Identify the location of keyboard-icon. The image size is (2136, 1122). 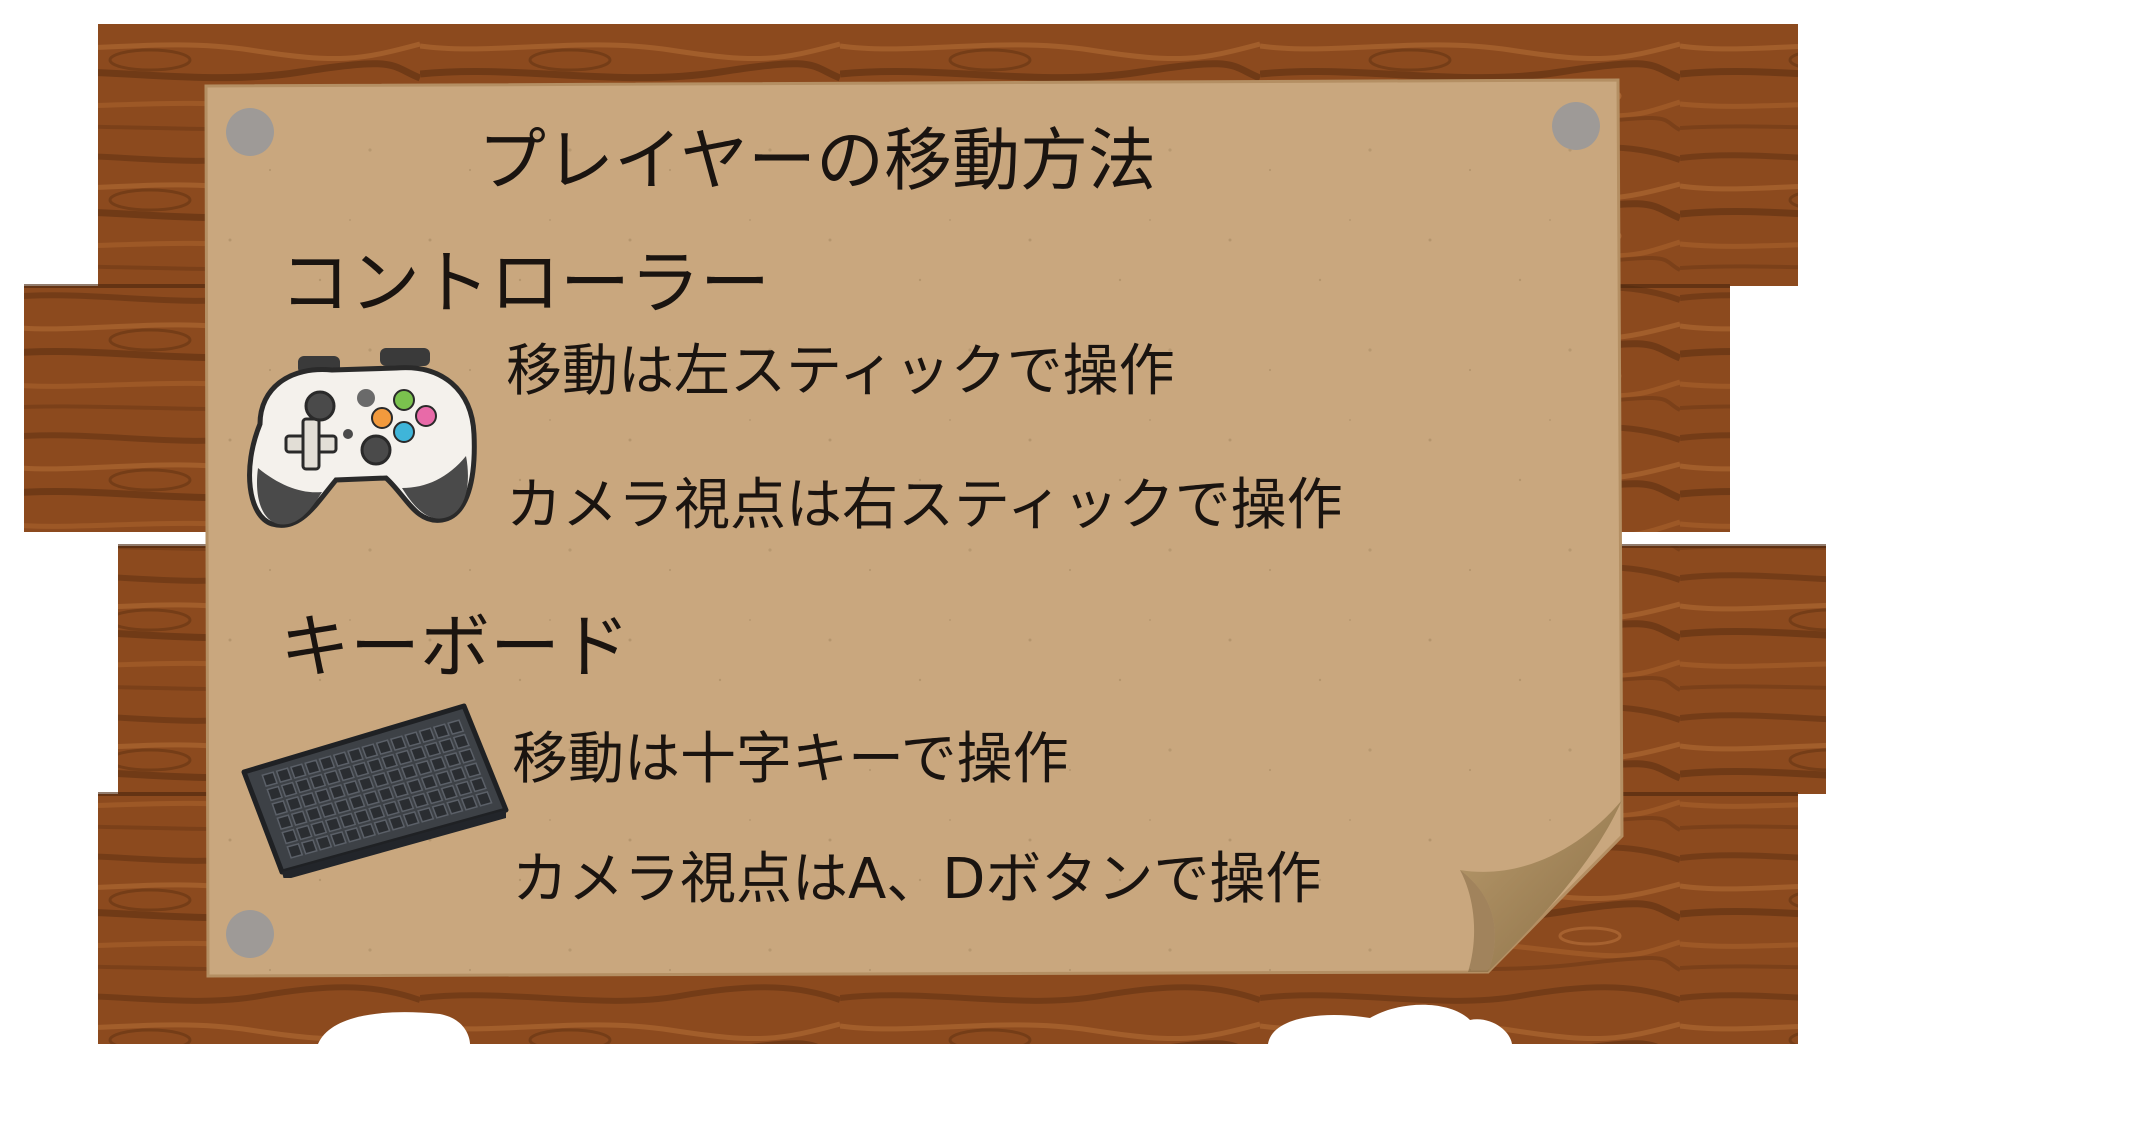
(375, 790).